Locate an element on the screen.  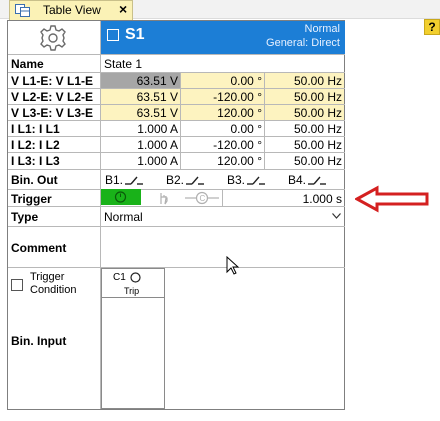
timer-icon is located at coordinates (120, 197).